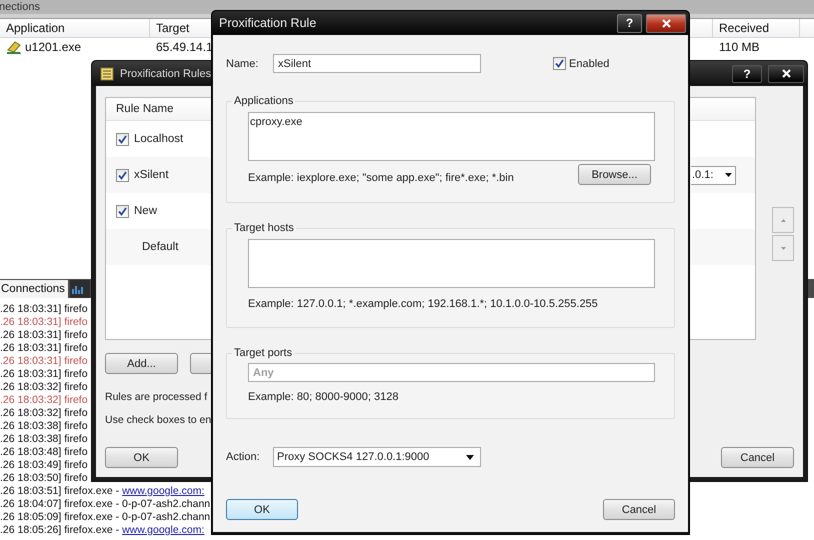 The width and height of the screenshot is (814, 540). What do you see at coordinates (60, 530) in the screenshot?
I see `log-text: .26 18:05:26] firefox.exe -` at bounding box center [60, 530].